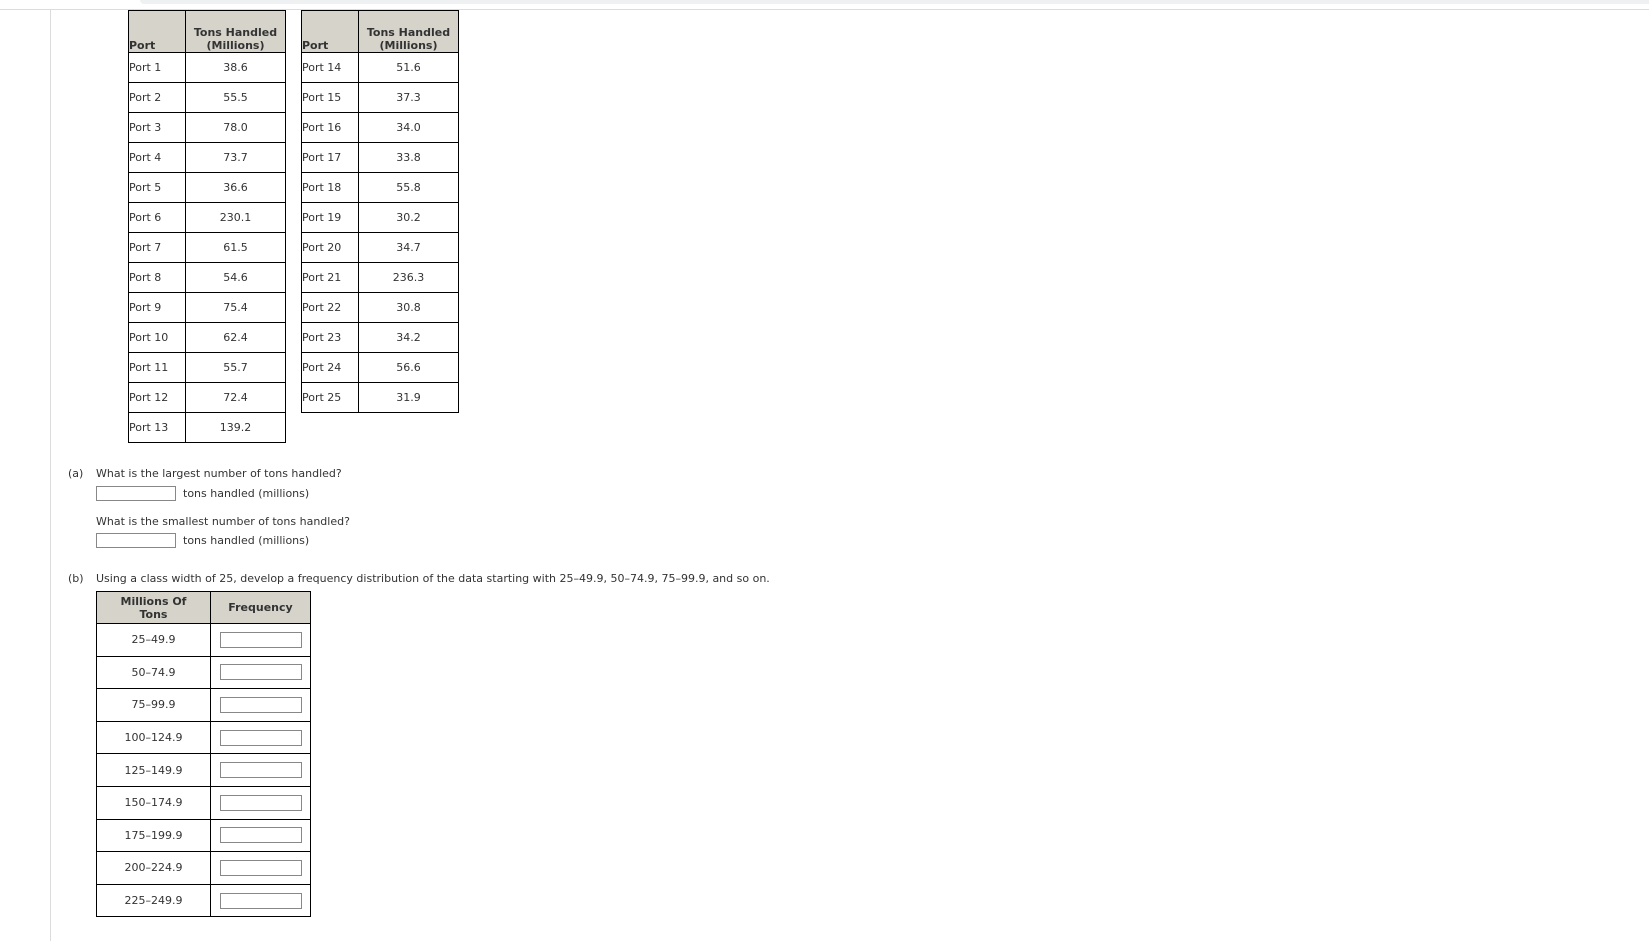 The height and width of the screenshot is (941, 1649). What do you see at coordinates (153, 802) in the screenshot?
I see `class-range-cell: 150–174.9` at bounding box center [153, 802].